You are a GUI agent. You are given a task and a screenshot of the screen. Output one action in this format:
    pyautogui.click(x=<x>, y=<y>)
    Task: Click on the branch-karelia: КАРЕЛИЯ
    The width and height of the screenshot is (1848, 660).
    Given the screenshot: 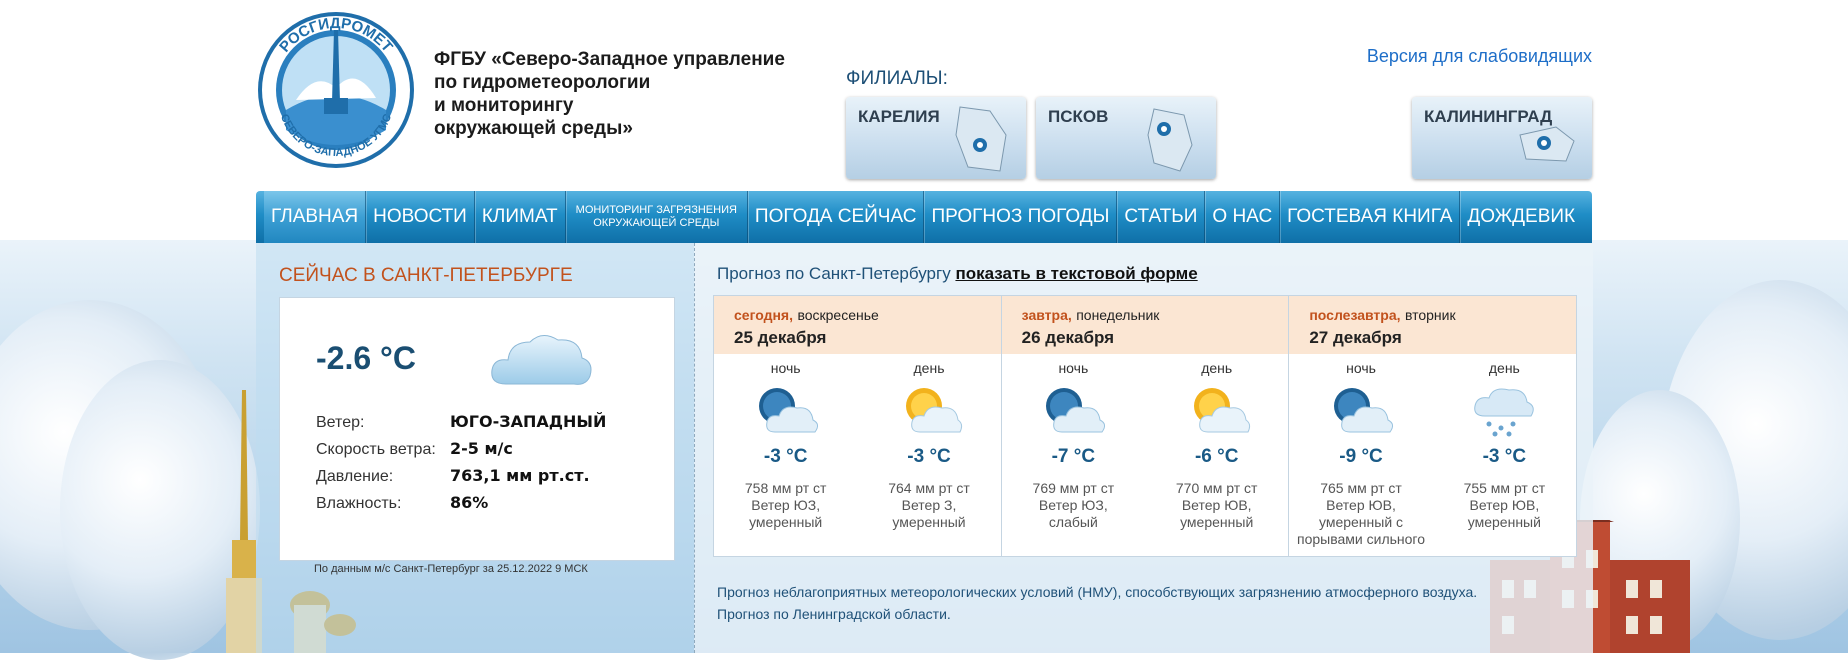 What is the action you would take?
    pyautogui.click(x=936, y=138)
    